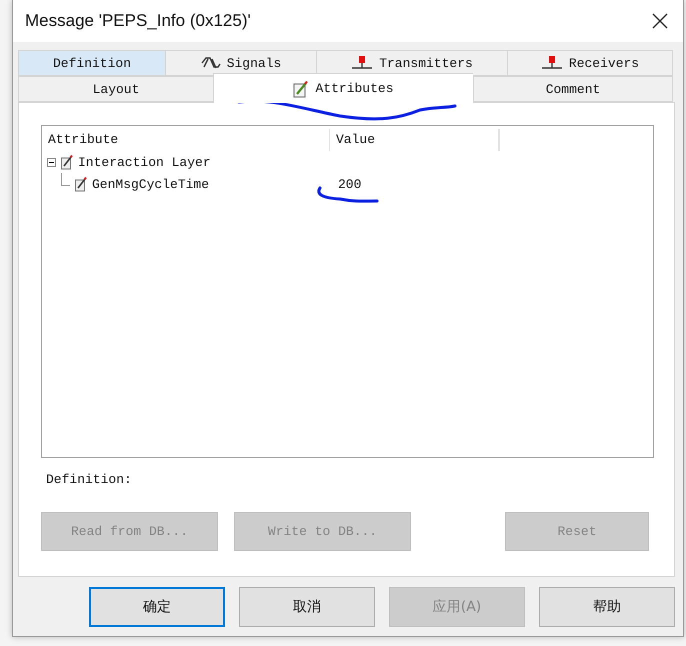  I want to click on tree-item: Interaction Layer, so click(144, 162).